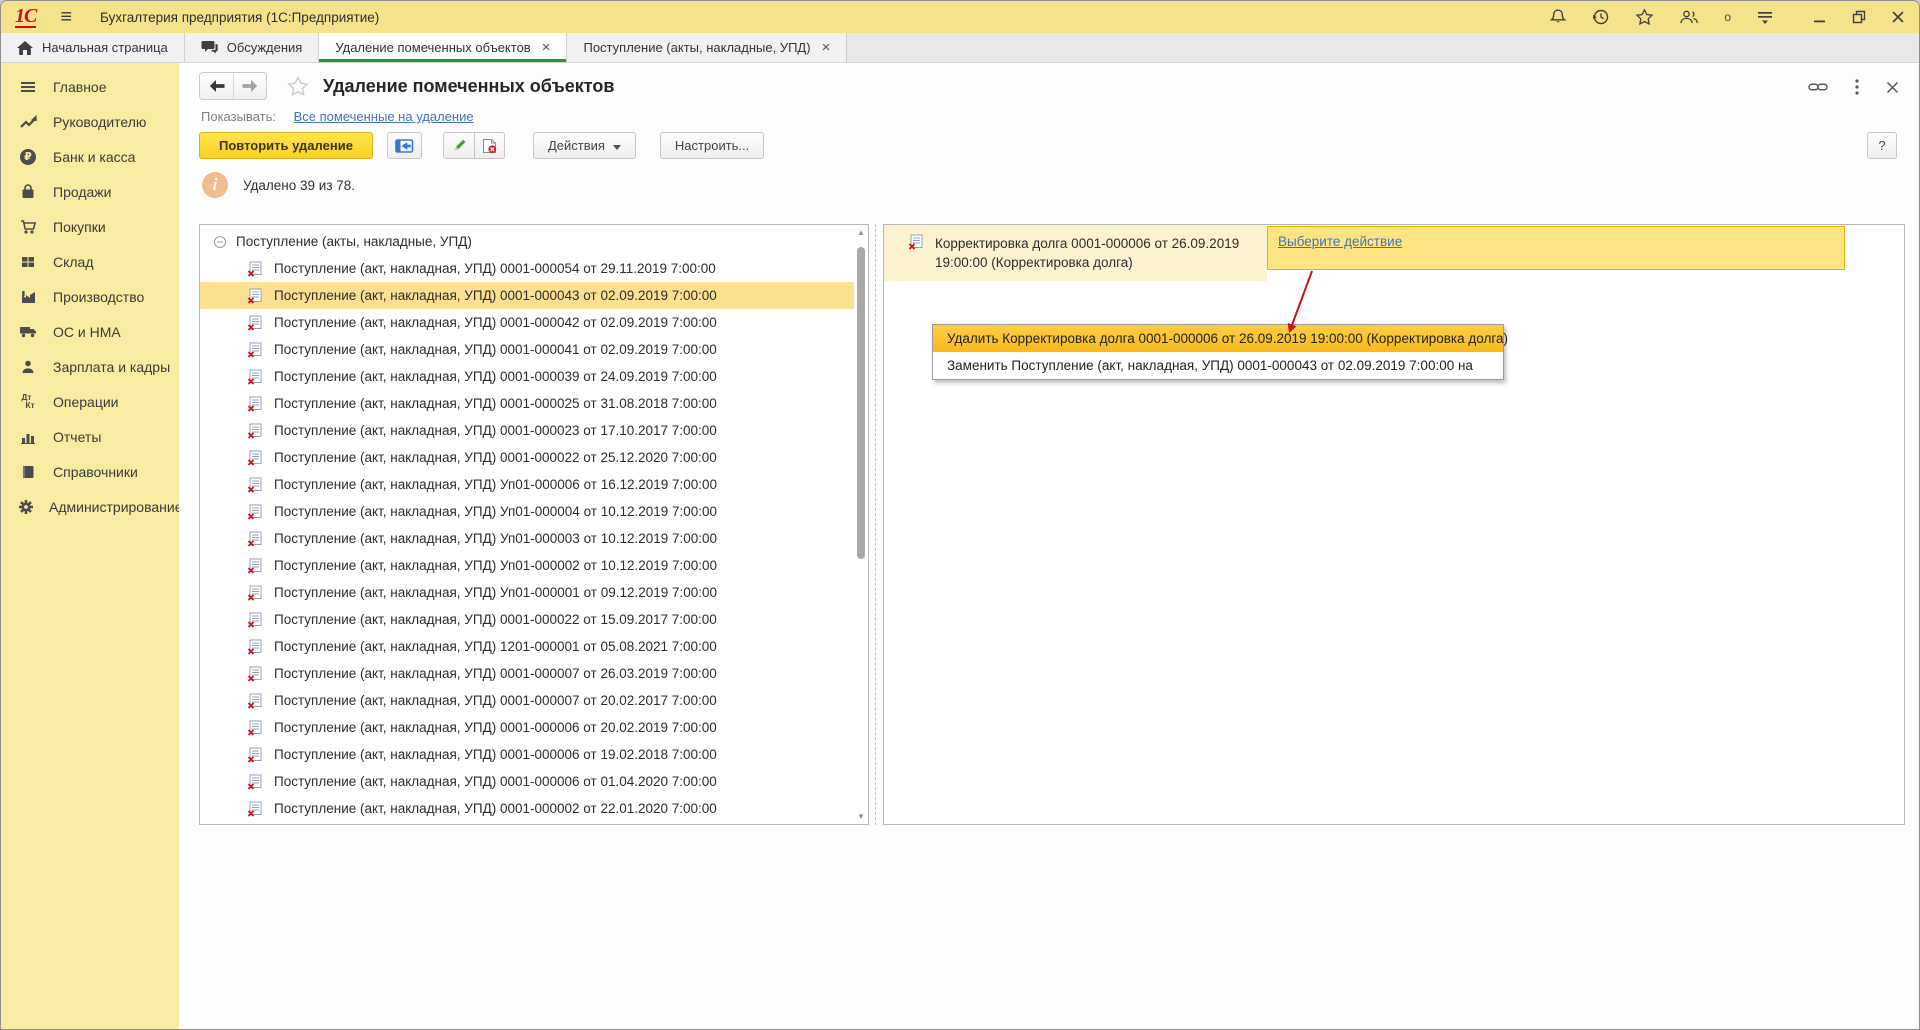  Describe the element at coordinates (28, 437) in the screenshot. I see `chart-icon` at that location.